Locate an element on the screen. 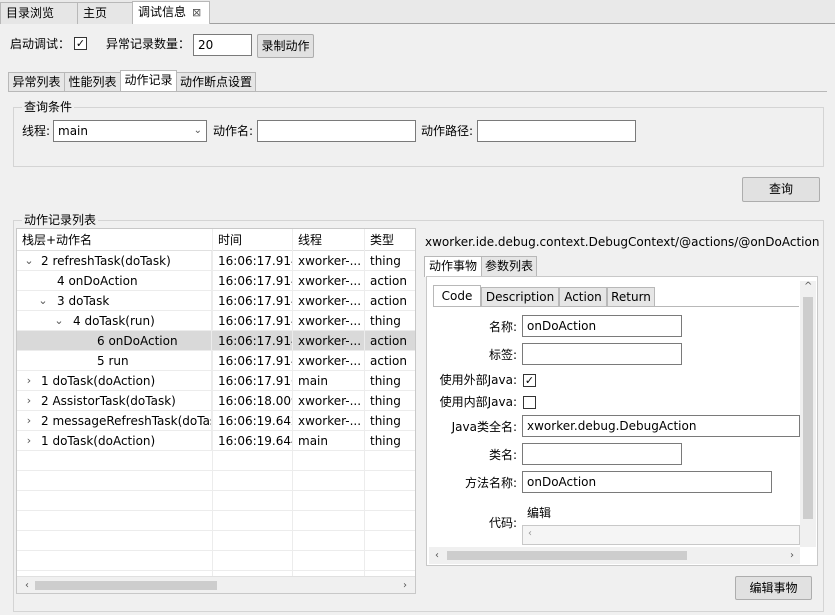 The image size is (835, 615). table-row: ⌄ 3 doTask 16:06:17.914 xworker-... action is located at coordinates (216, 301).